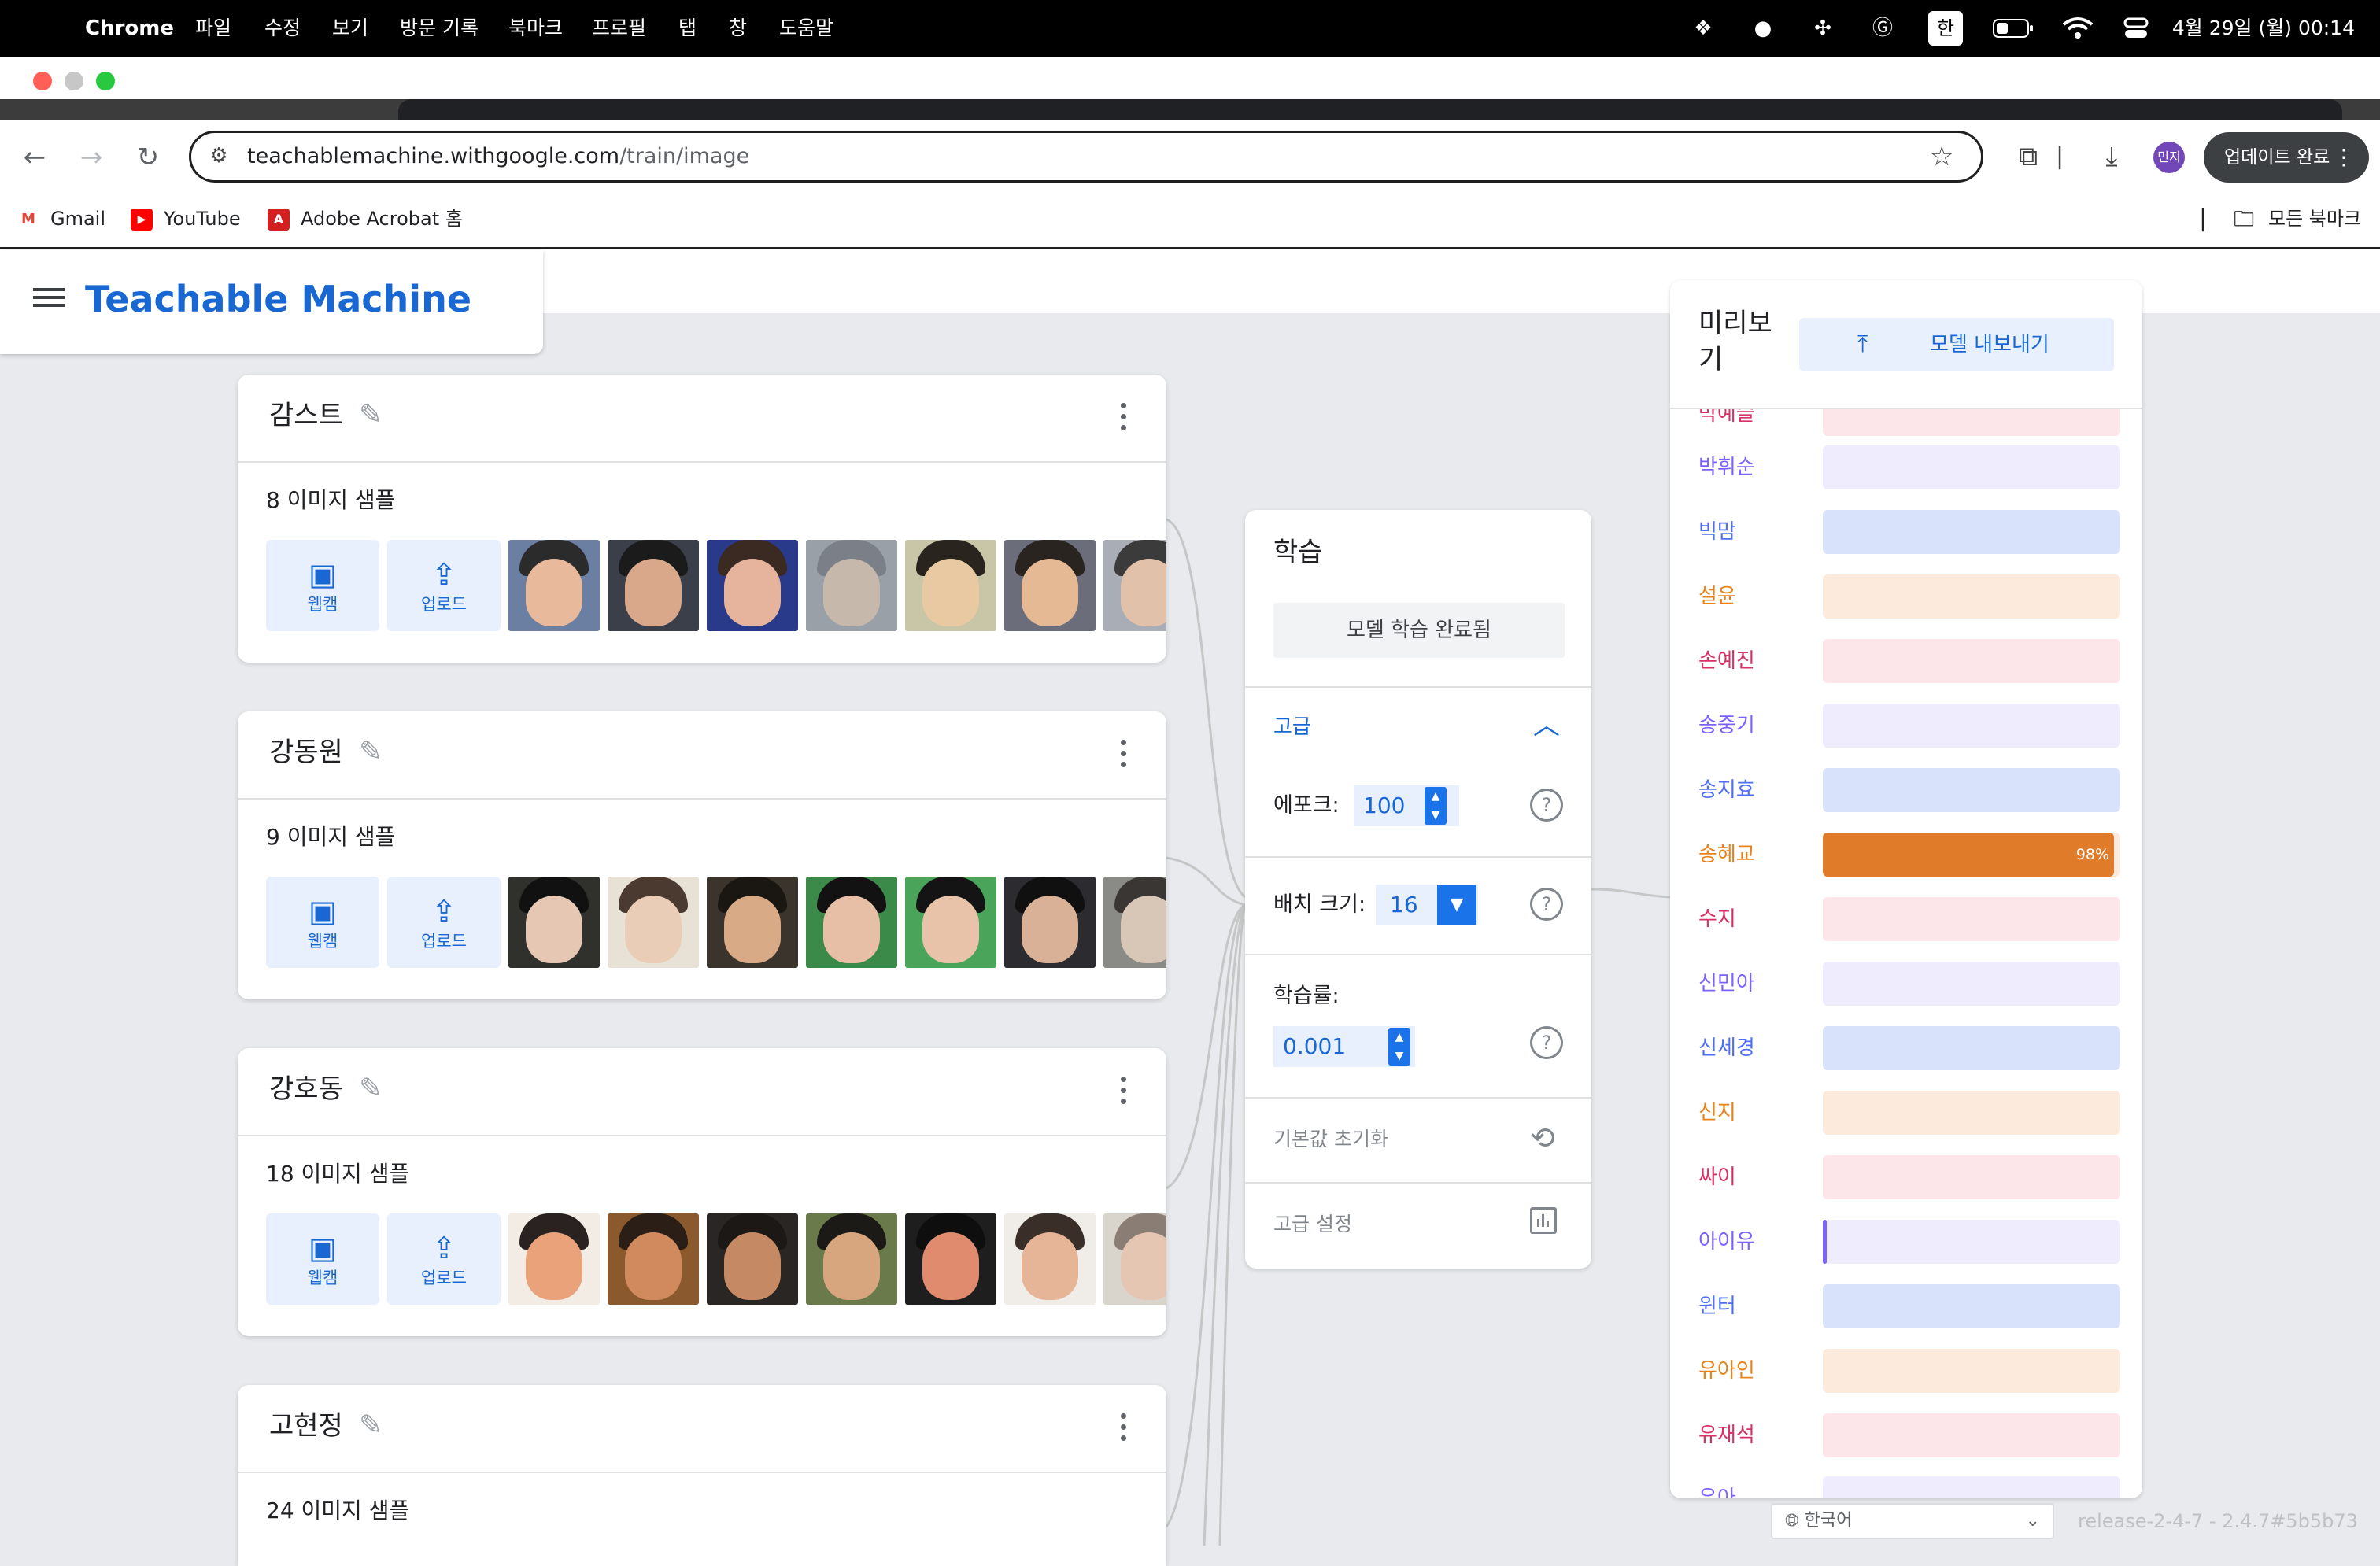 Image resolution: width=2380 pixels, height=1566 pixels. What do you see at coordinates (1726, 1371) in the screenshot?
I see `preview-class-name: 유아인` at bounding box center [1726, 1371].